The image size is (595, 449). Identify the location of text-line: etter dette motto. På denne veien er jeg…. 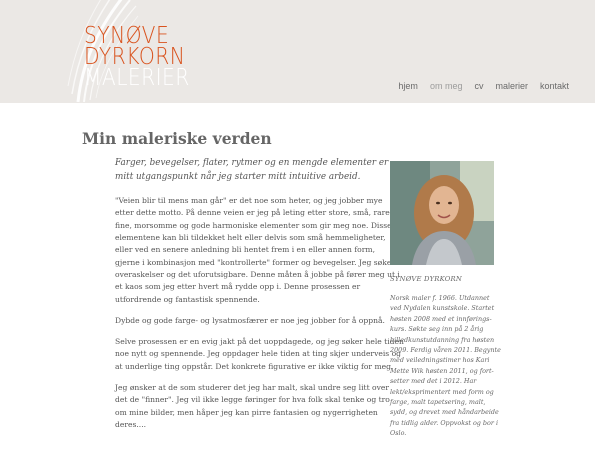
(254, 213).